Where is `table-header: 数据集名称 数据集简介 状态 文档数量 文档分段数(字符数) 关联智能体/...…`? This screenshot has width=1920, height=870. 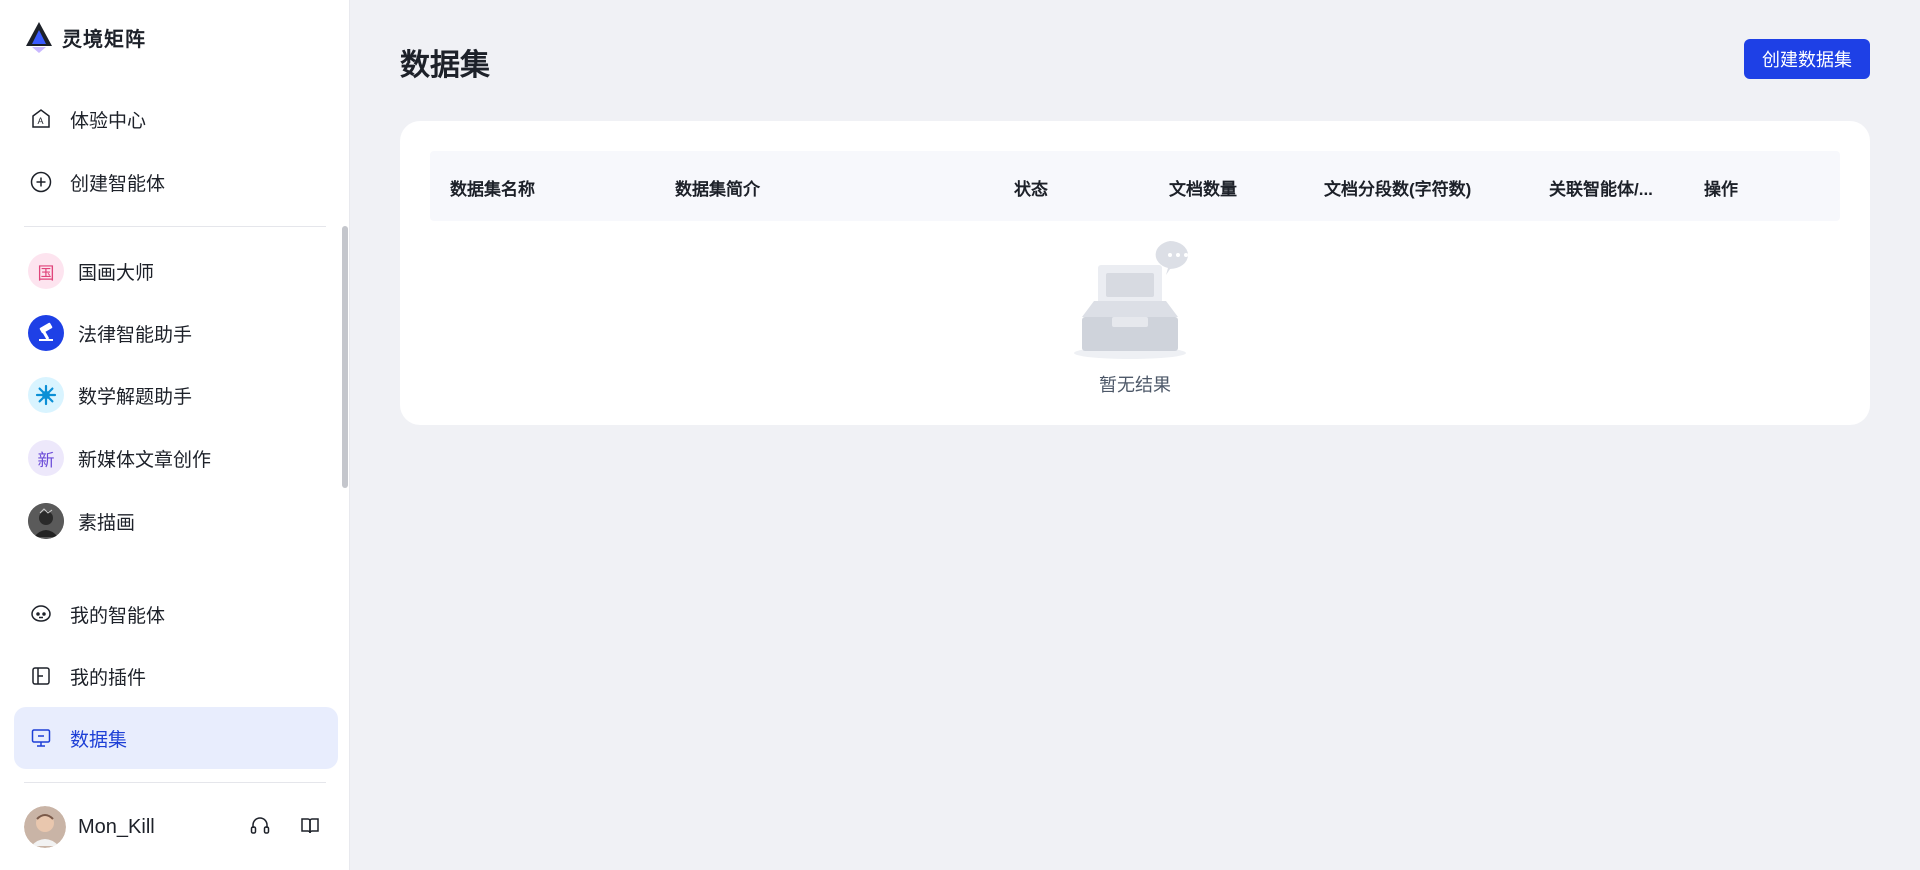
table-header: 数据集名称 数据集简介 状态 文档数量 文档分段数(字符数) 关联智能体/...… is located at coordinates (1135, 186).